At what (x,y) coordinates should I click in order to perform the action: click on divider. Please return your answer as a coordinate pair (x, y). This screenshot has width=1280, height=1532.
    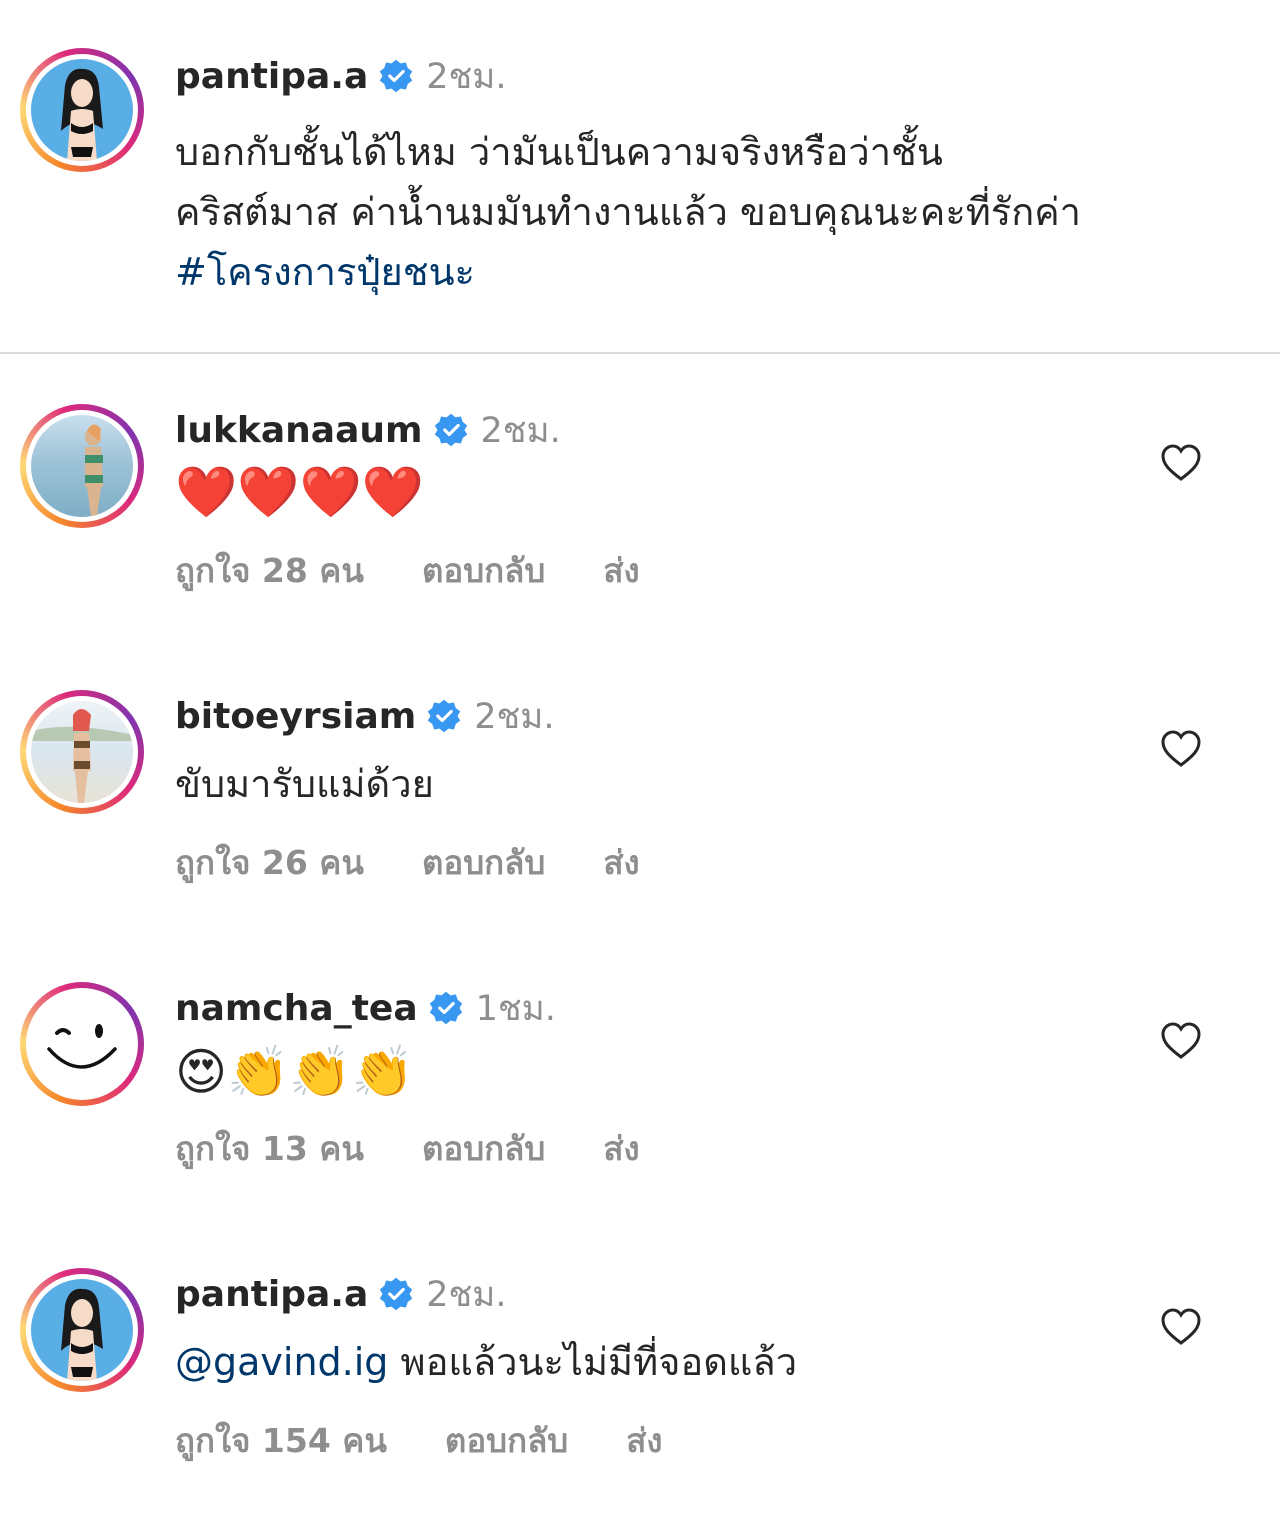
    Looking at the image, I should click on (640, 353).